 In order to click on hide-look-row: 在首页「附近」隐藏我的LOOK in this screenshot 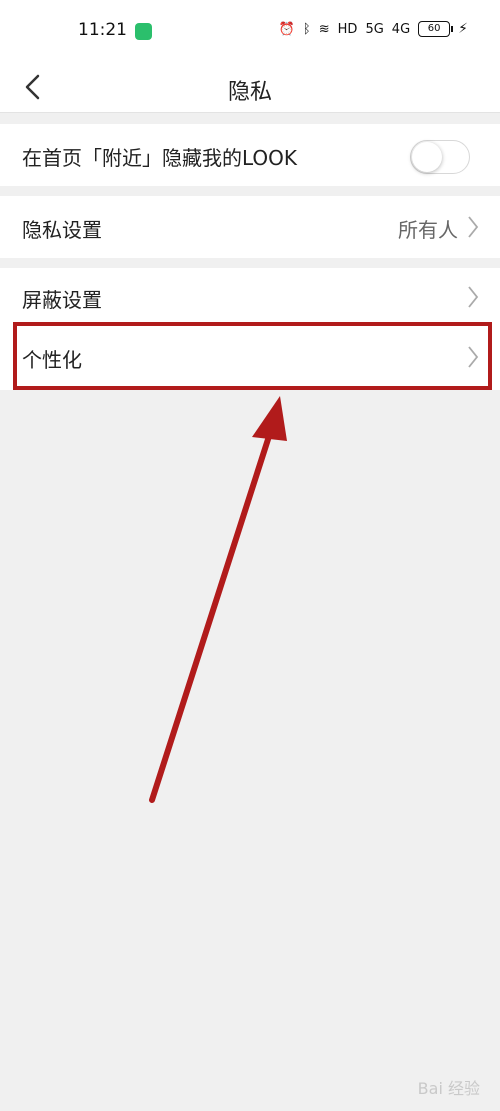, I will do `click(250, 155)`.